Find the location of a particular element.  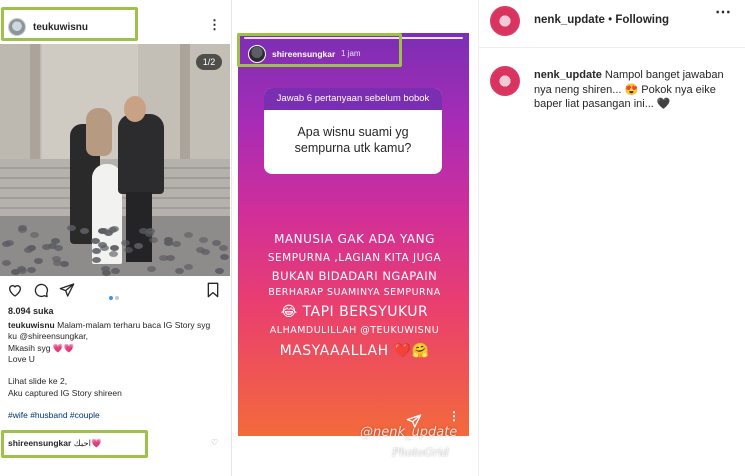

comment-highlight-box is located at coordinates (74, 444).